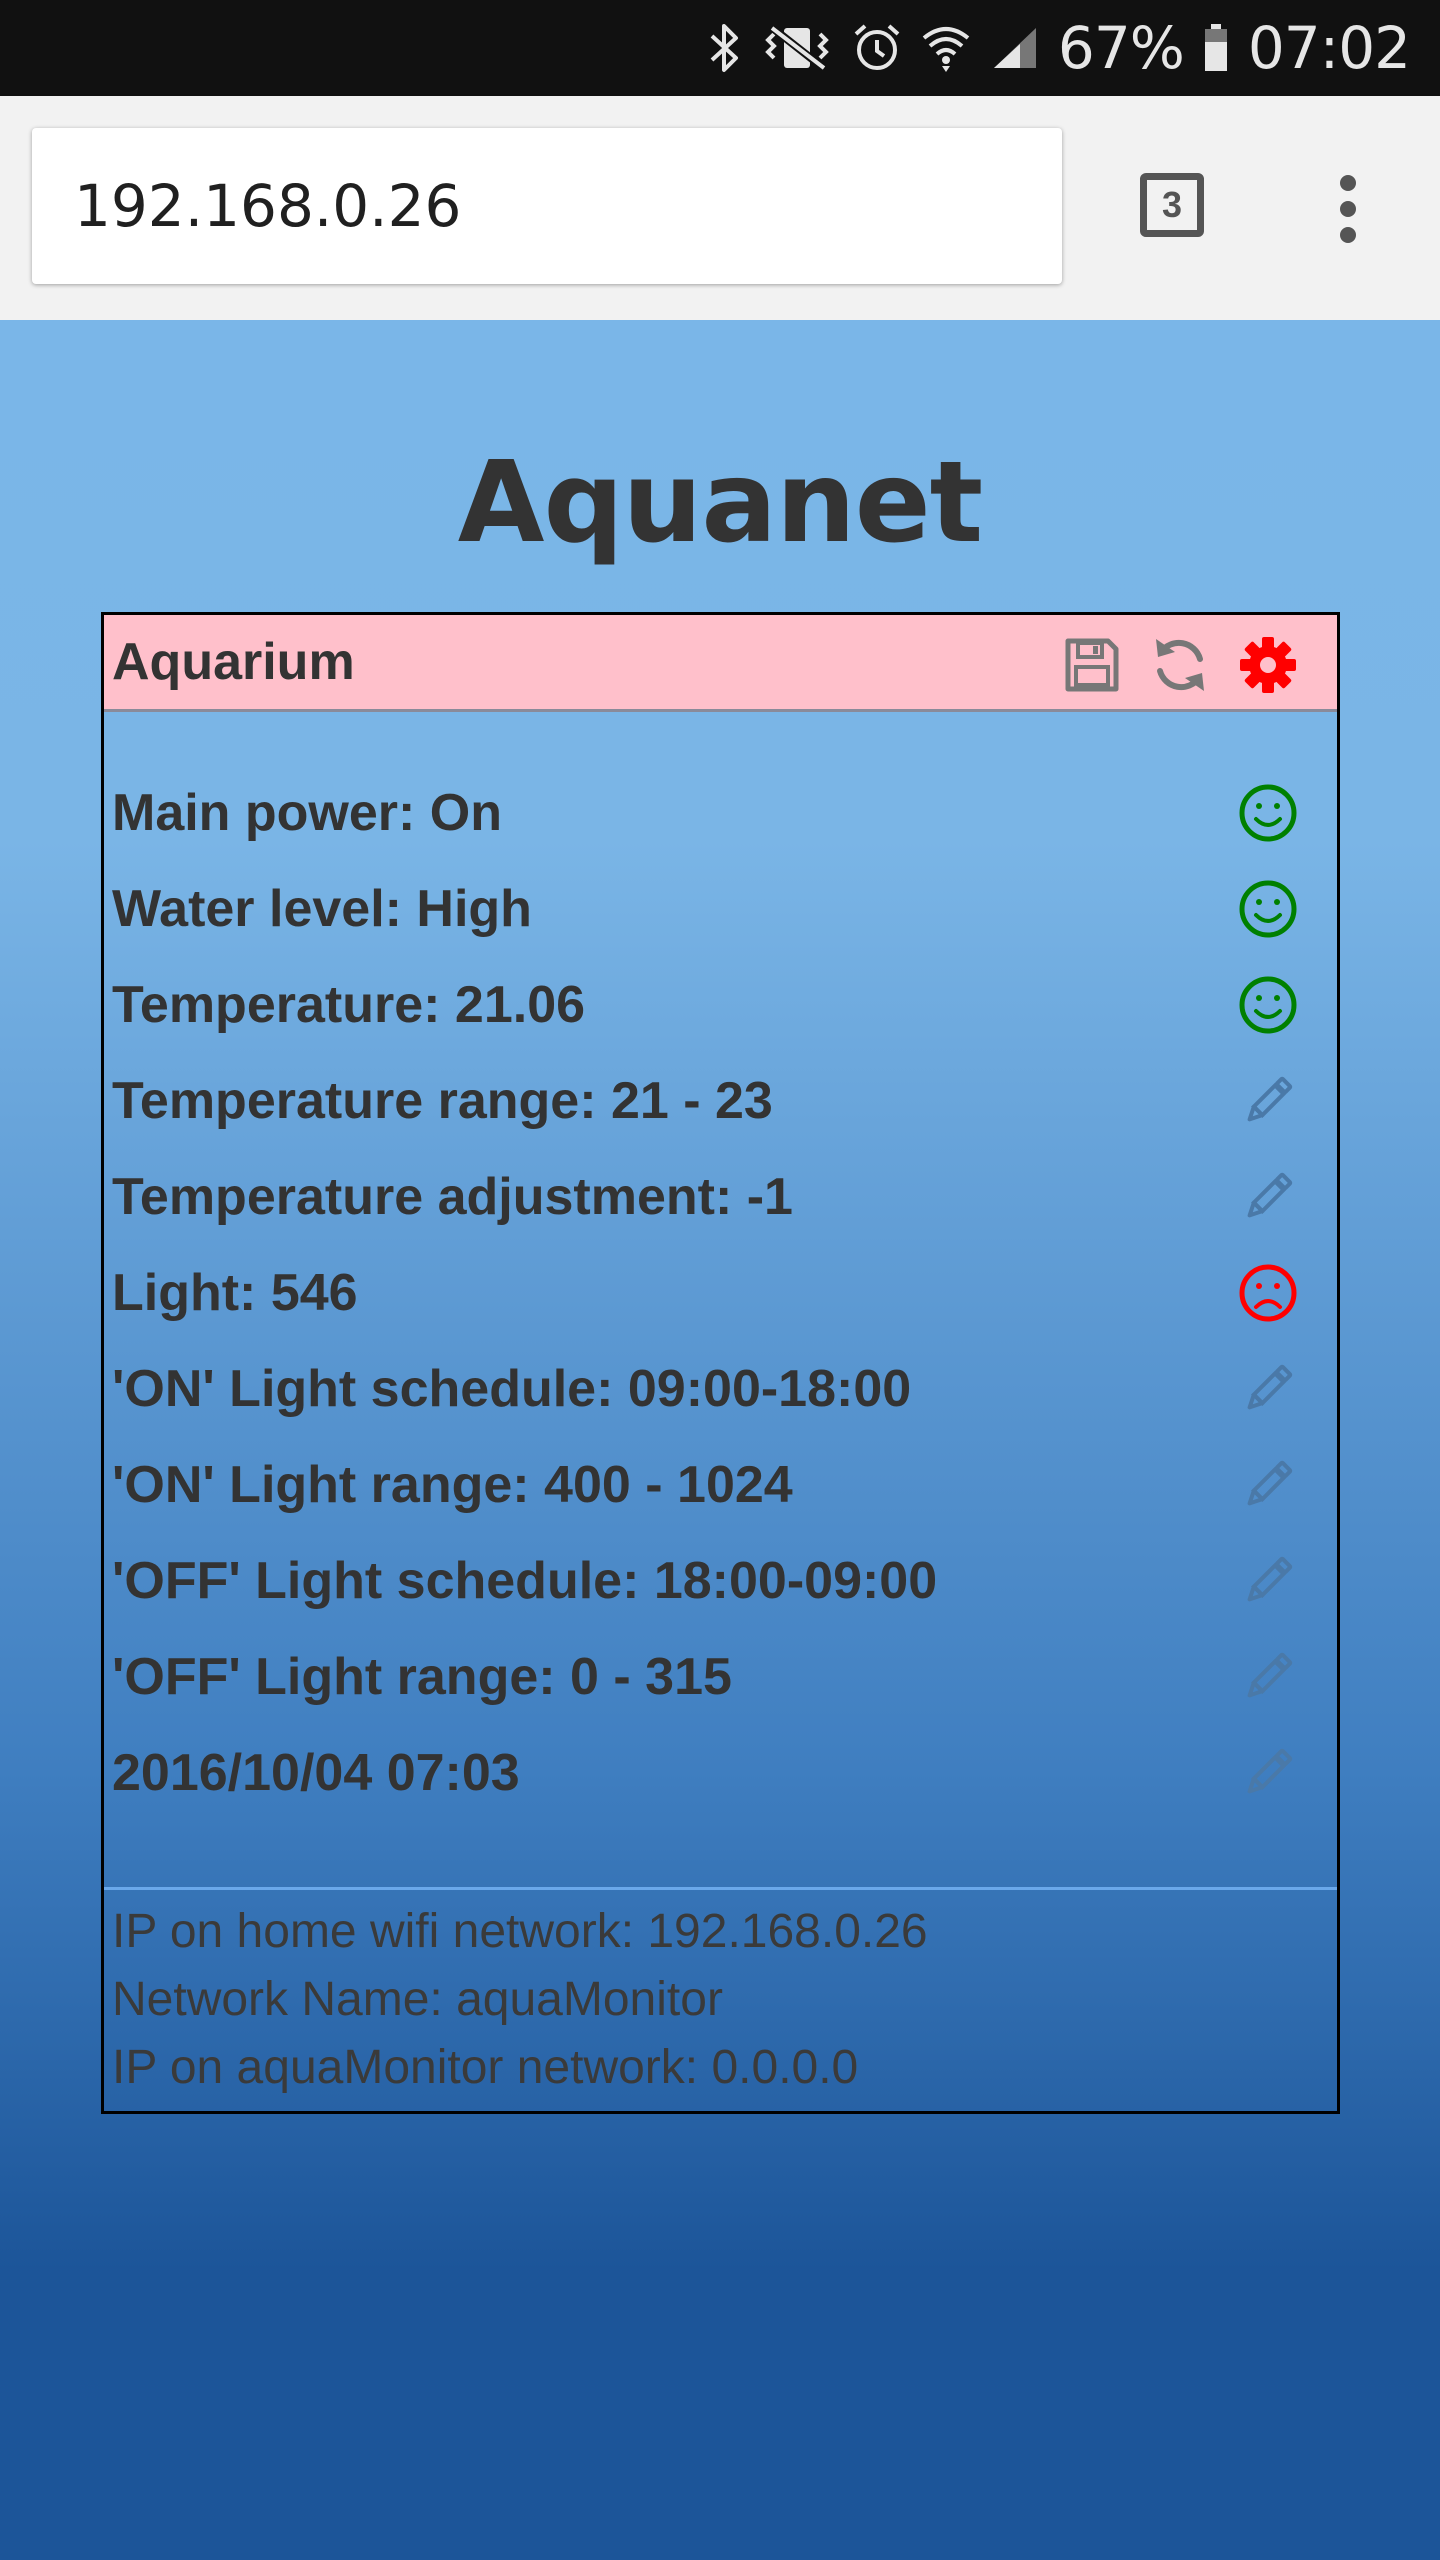  I want to click on network-info-line: IP on aquaMonitor network: 0.0.0.0, so click(485, 2067).